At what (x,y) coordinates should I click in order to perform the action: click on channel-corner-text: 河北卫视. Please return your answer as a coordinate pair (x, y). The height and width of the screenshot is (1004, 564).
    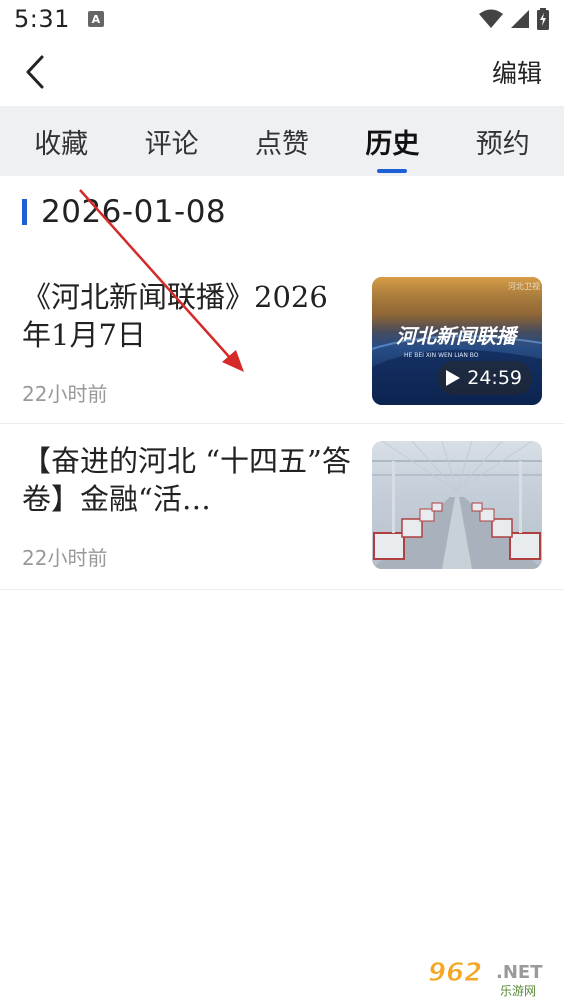
    Looking at the image, I should click on (524, 286).